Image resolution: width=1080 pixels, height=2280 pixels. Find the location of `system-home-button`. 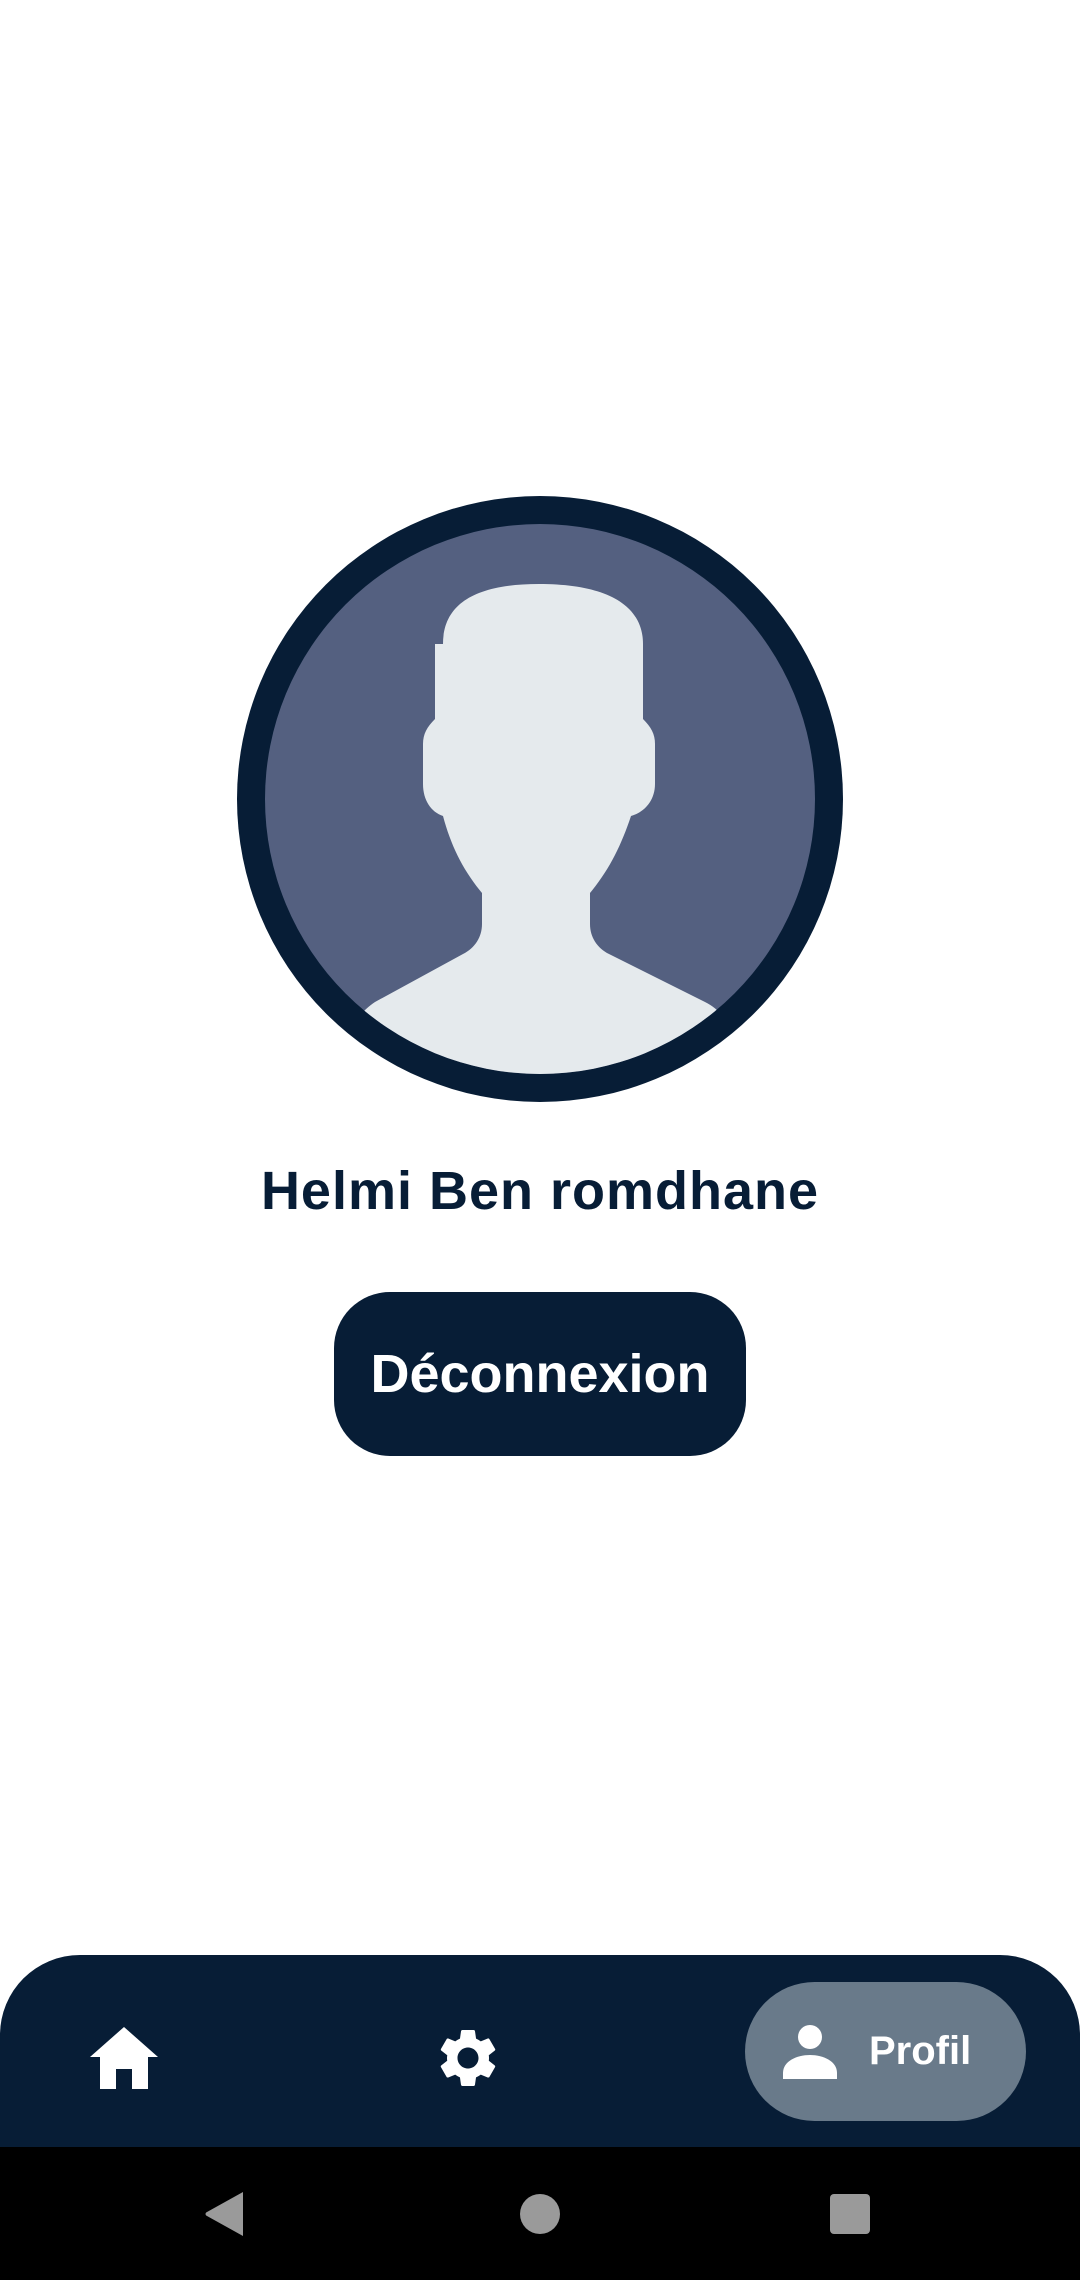

system-home-button is located at coordinates (539, 2213).